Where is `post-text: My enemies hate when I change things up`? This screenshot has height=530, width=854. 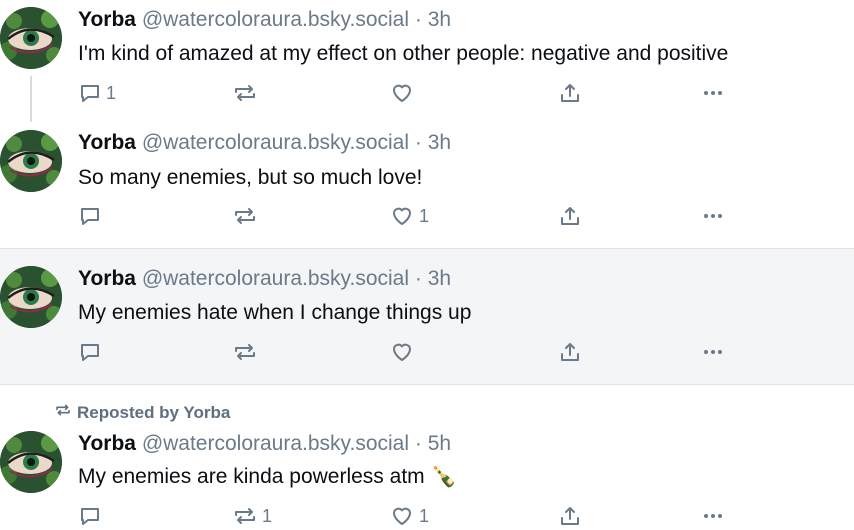
post-text: My enemies hate when I change things up is located at coordinates (275, 312).